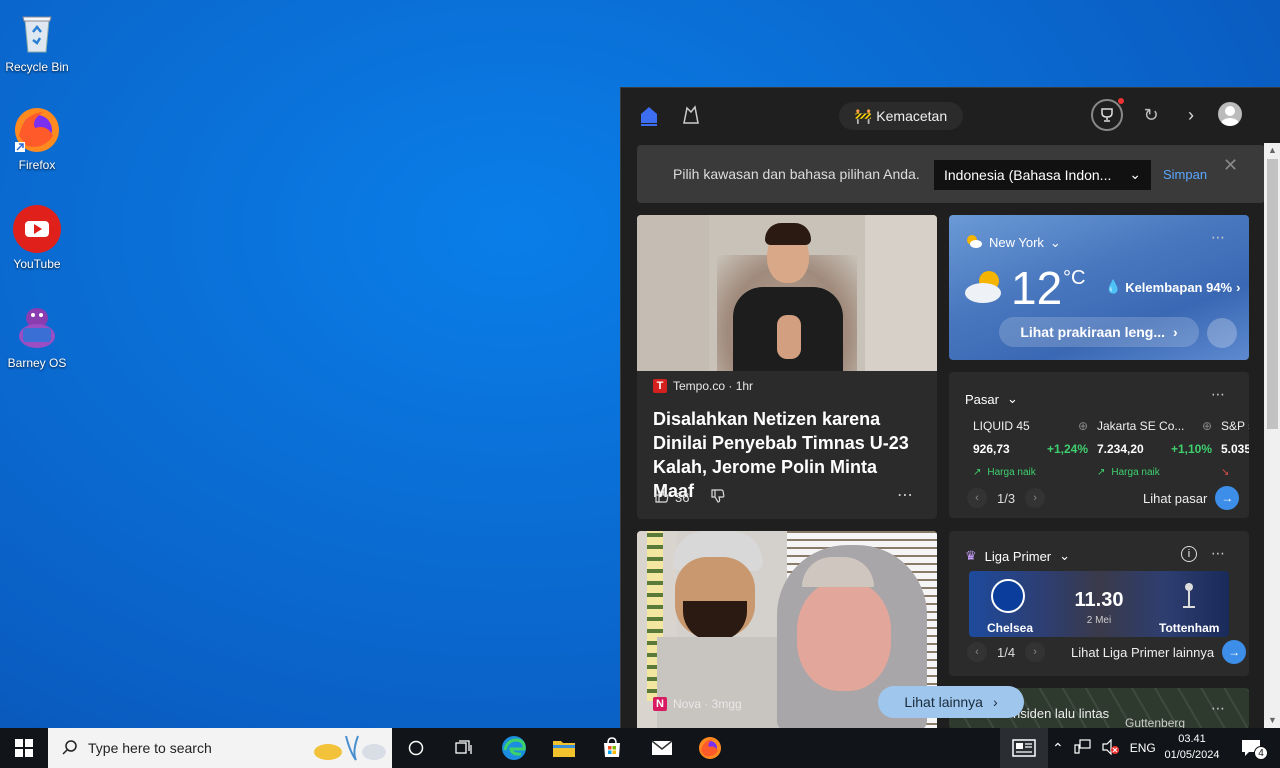  What do you see at coordinates (1030, 448) in the screenshot?
I see `stock-item: LIQUID 45 ⊕ 926,73 +1,24% ↗ Harga naik` at bounding box center [1030, 448].